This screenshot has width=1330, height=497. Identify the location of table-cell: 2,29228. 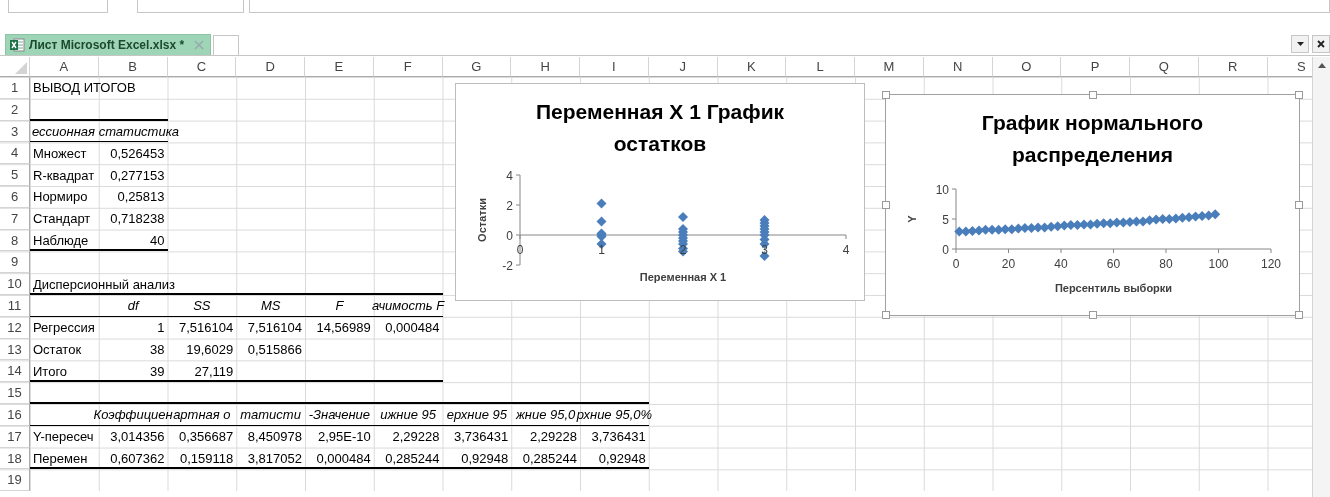
(416, 437).